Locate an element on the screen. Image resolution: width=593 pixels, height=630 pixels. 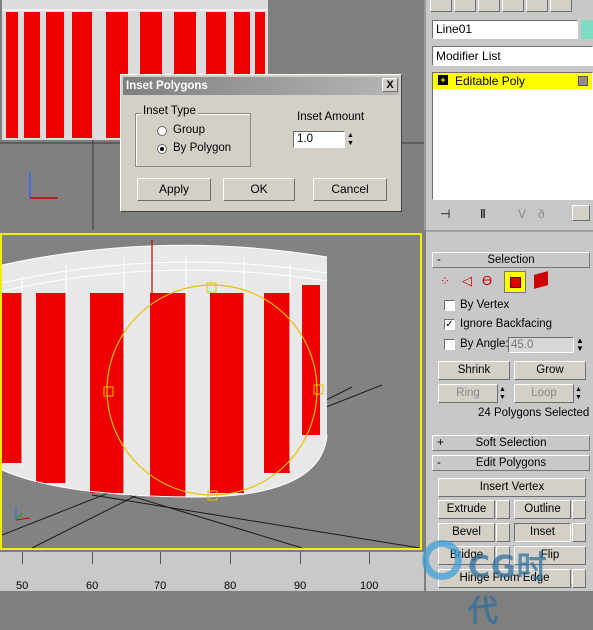
utilities-tab-icon is located at coordinates (561, 6).